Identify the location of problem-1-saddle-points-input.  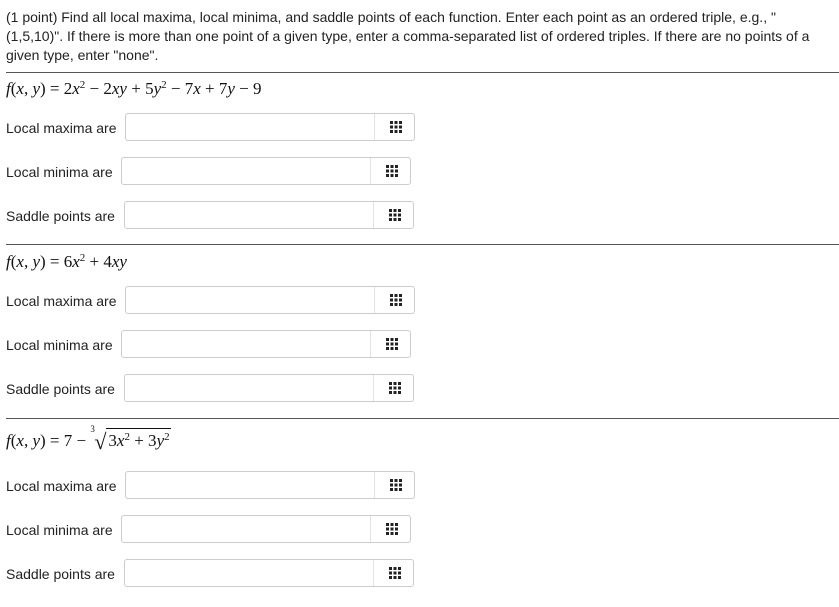
(249, 215).